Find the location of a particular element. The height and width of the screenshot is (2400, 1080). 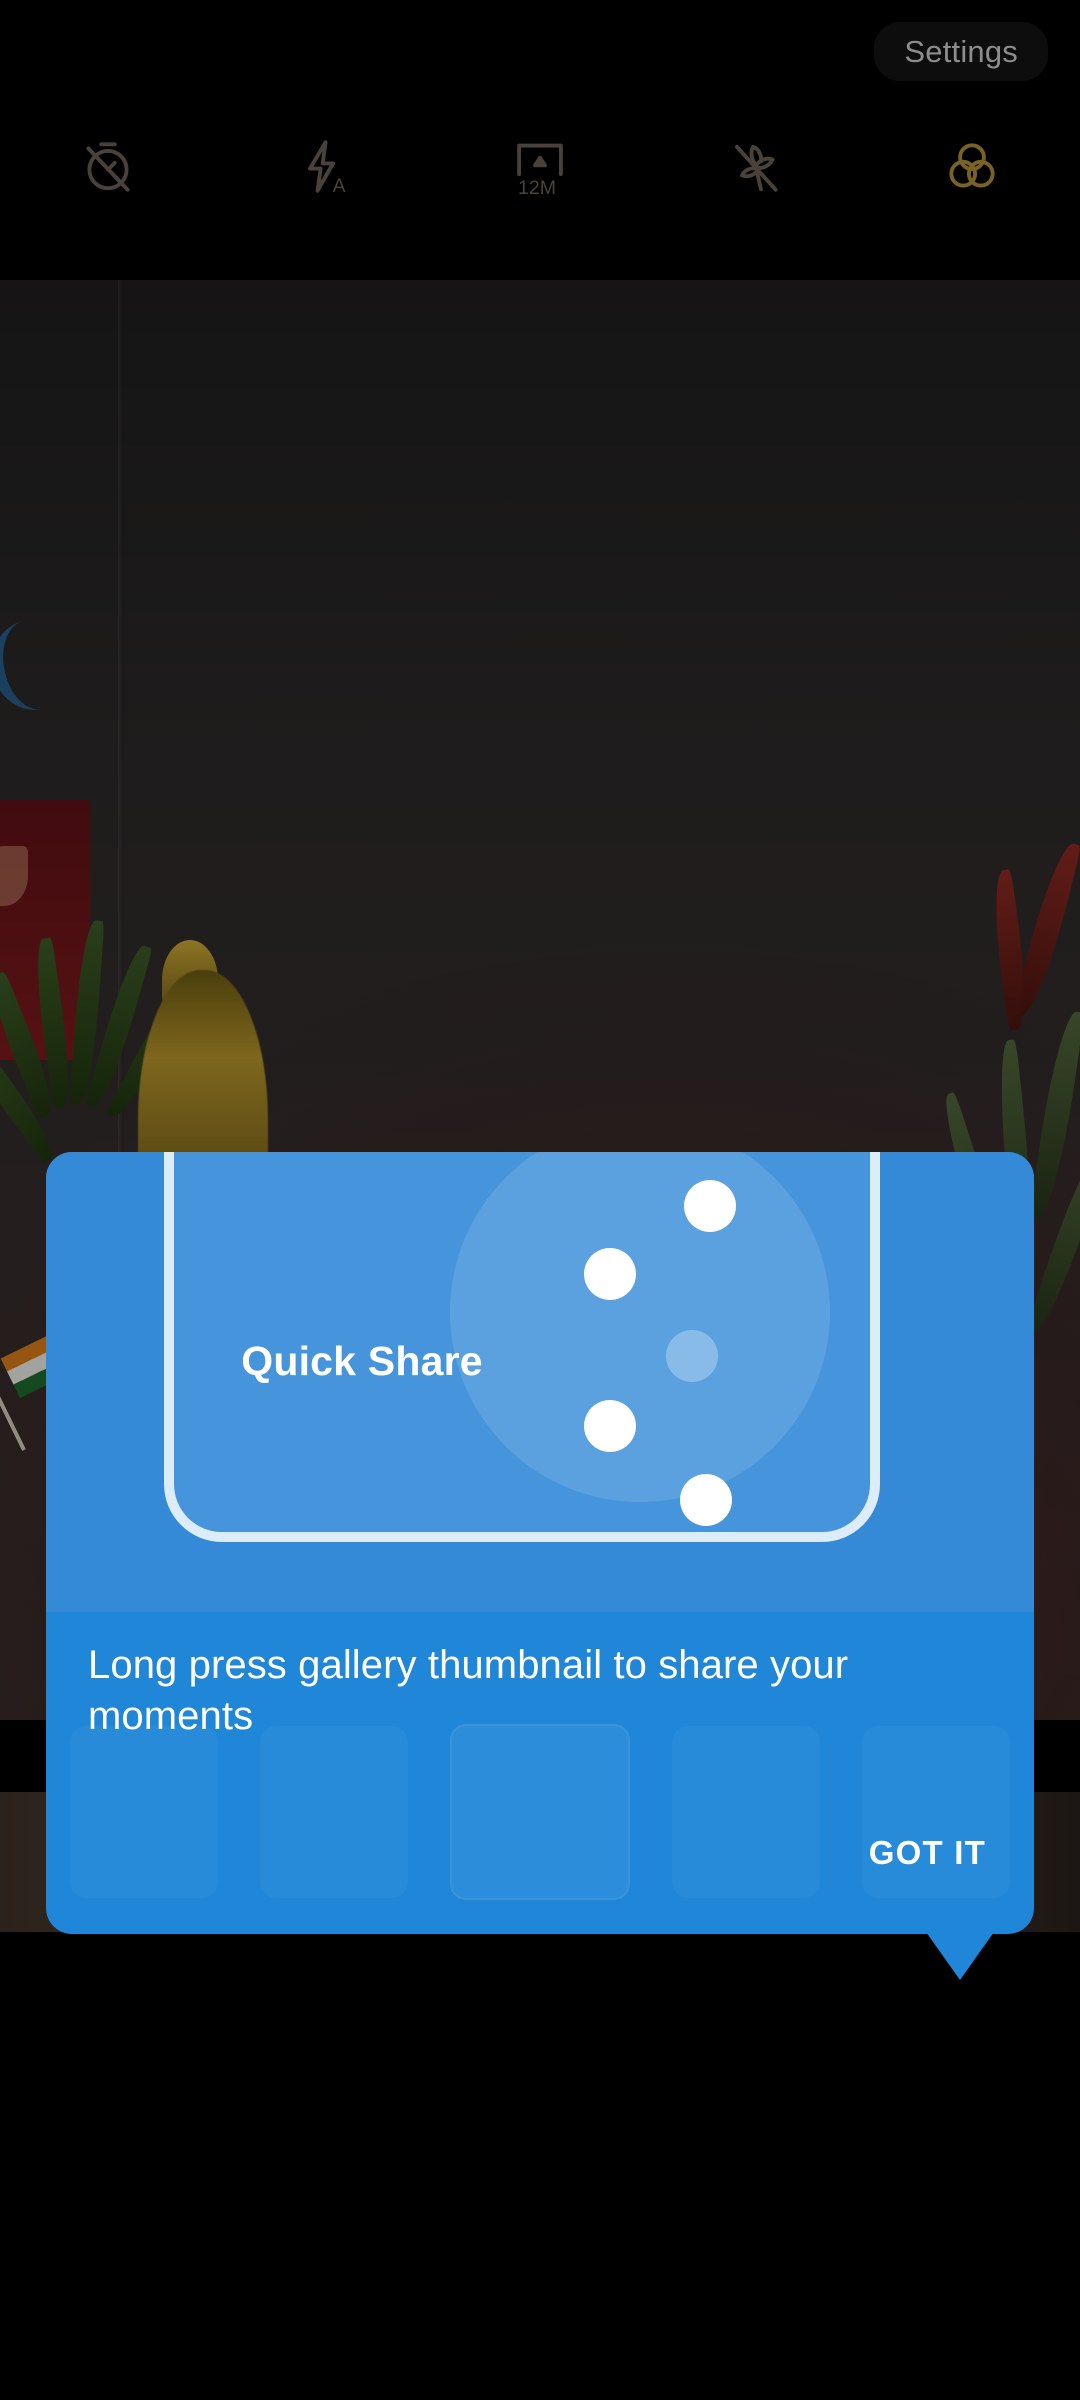

settings-button: Settings is located at coordinates (961, 51).